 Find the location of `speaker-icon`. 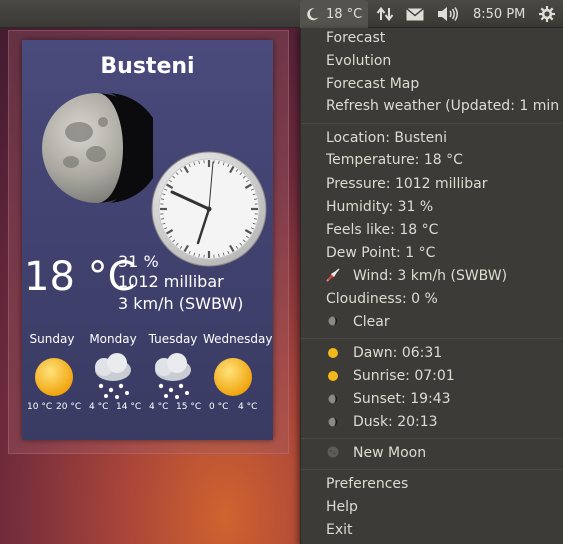

speaker-icon is located at coordinates (448, 14).